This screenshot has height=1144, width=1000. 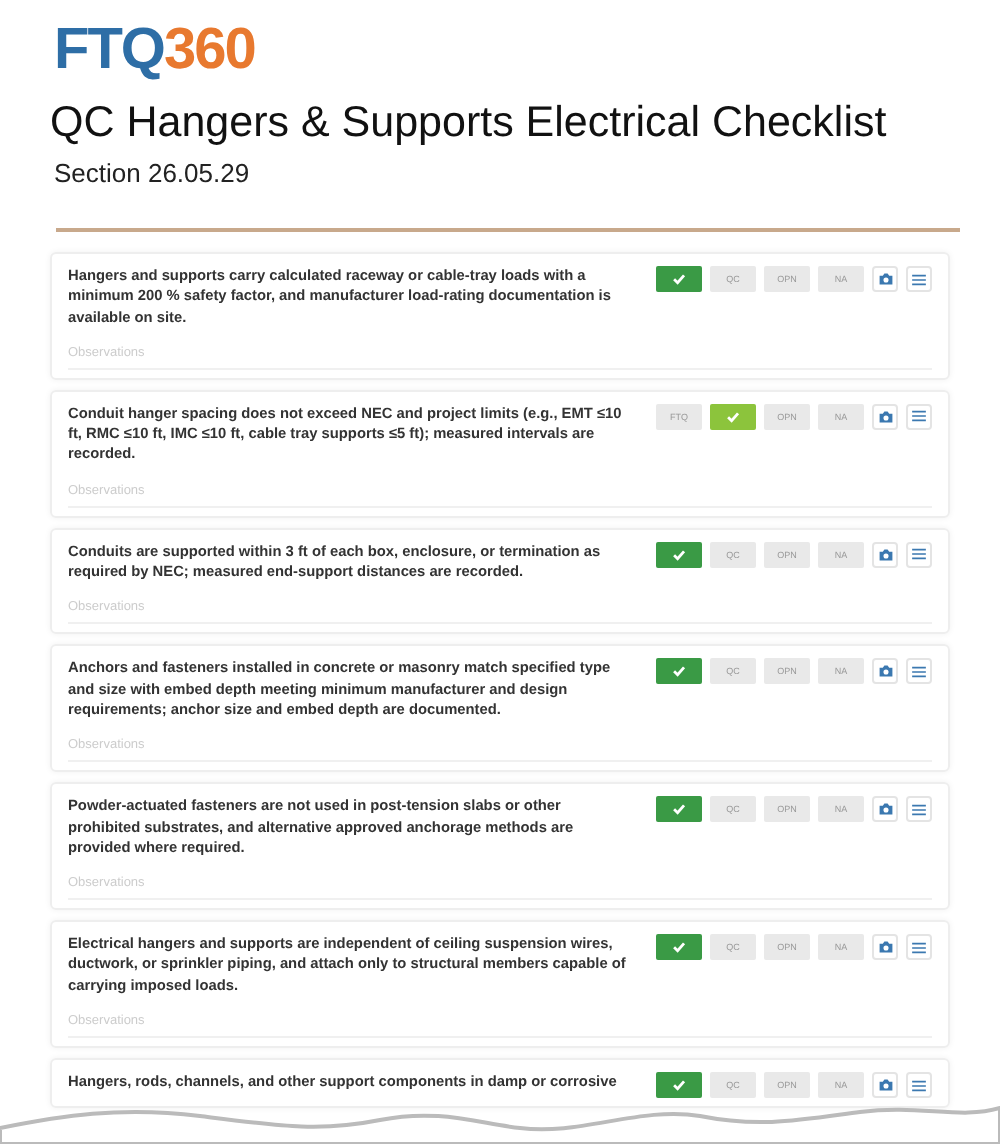 I want to click on page-title: QC Hangers & Supports Electrical Checklist, so click(x=469, y=123).